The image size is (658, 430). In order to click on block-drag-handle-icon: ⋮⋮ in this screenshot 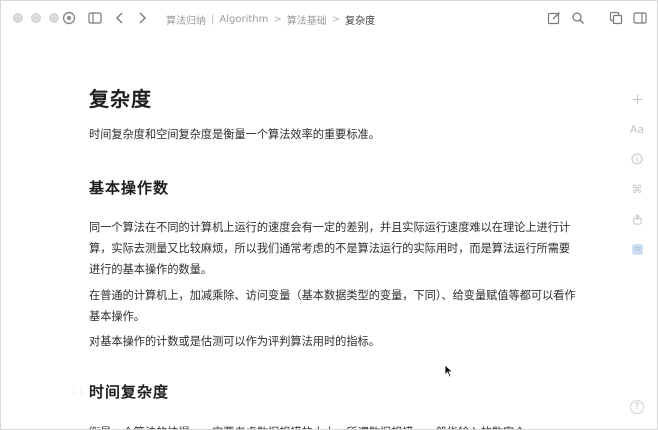, I will do `click(77, 390)`.